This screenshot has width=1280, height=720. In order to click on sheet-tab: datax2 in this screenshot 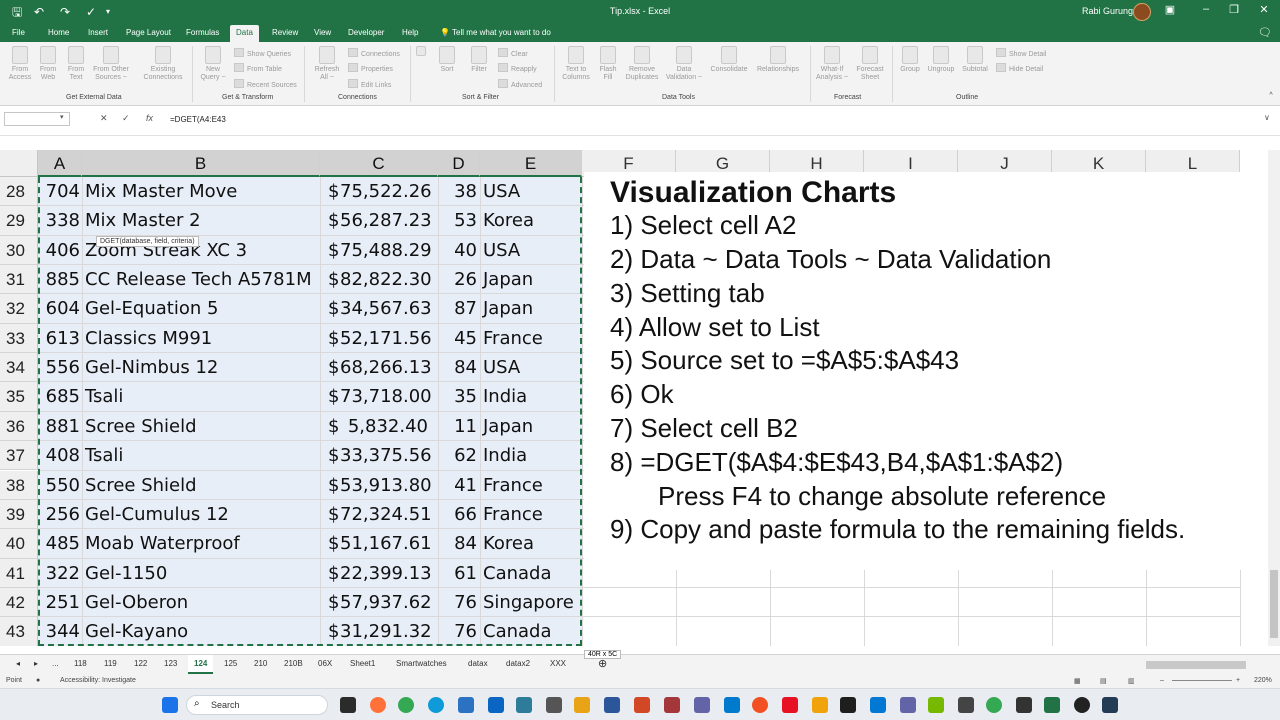, I will do `click(518, 663)`.